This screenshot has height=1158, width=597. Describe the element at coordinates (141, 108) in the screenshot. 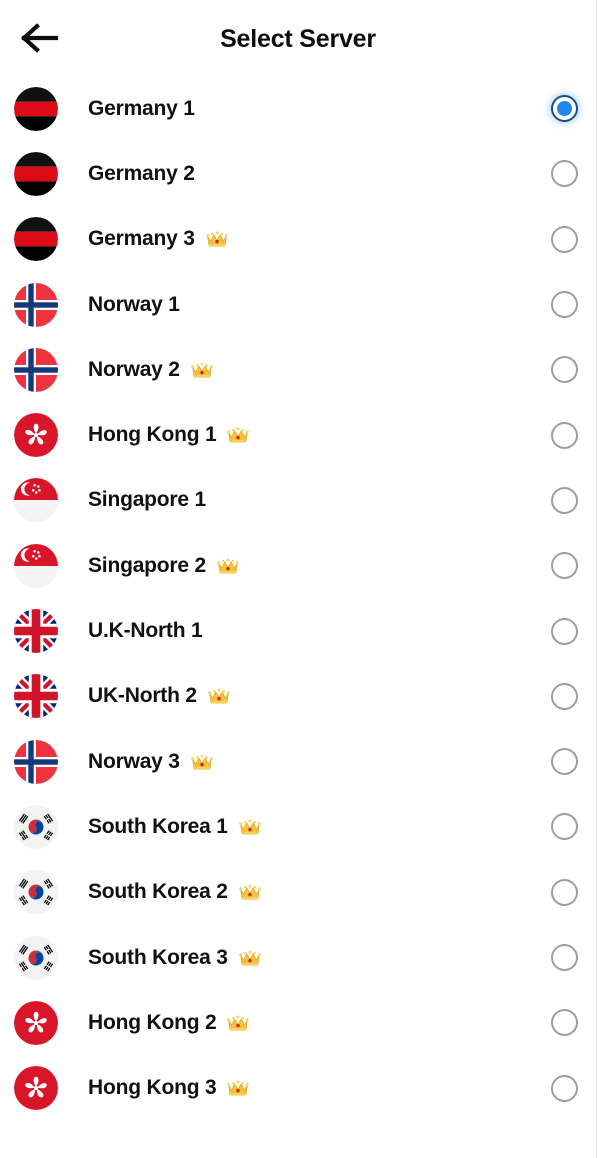

I see `server-name: Germany 1` at that location.